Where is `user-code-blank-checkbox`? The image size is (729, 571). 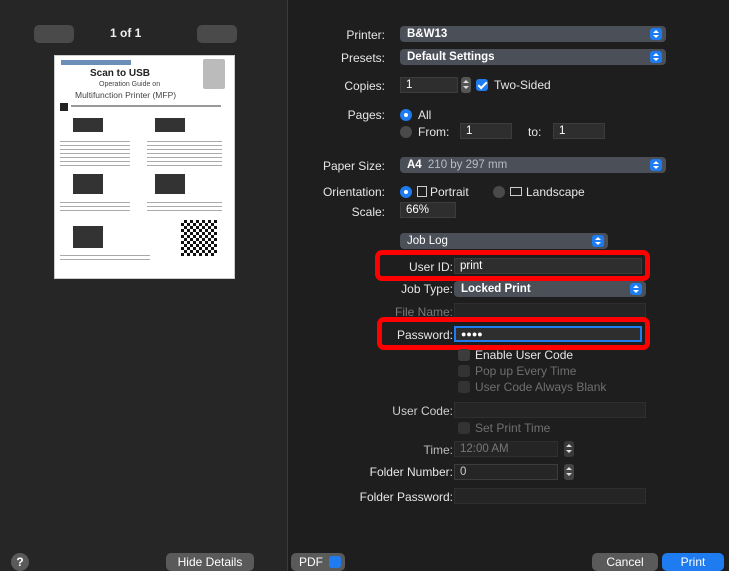
user-code-blank-checkbox is located at coordinates (464, 387).